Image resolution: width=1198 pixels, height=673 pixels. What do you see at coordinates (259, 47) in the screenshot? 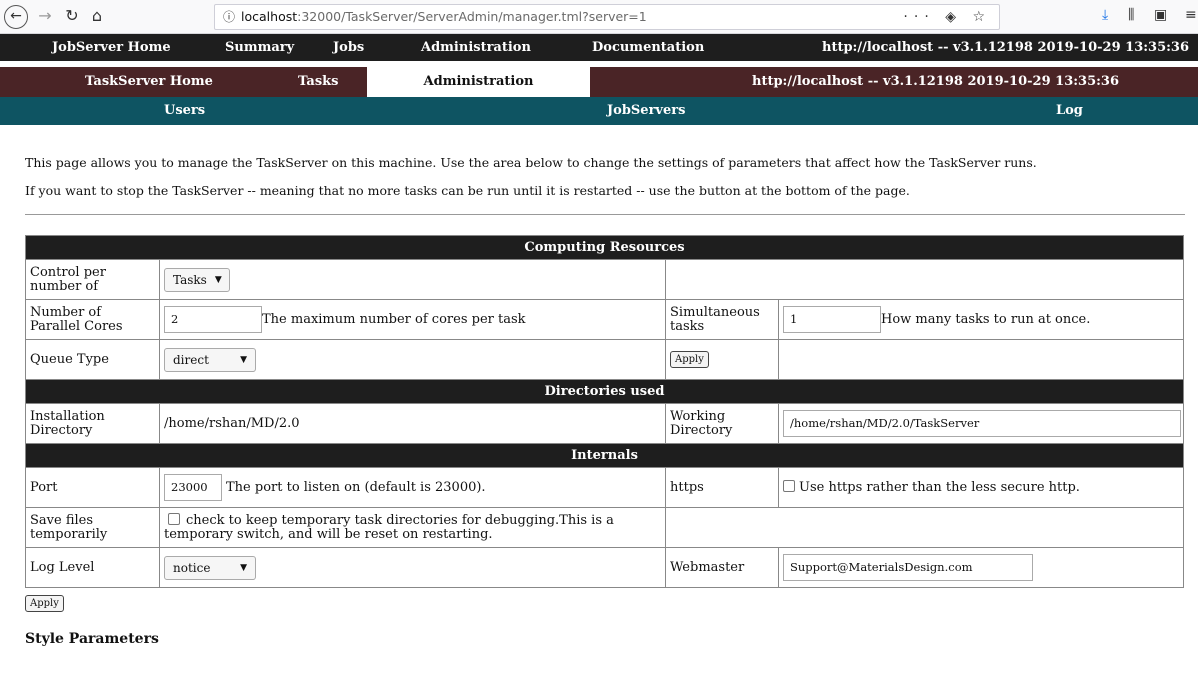
I see `nav-summary: Summary` at bounding box center [259, 47].